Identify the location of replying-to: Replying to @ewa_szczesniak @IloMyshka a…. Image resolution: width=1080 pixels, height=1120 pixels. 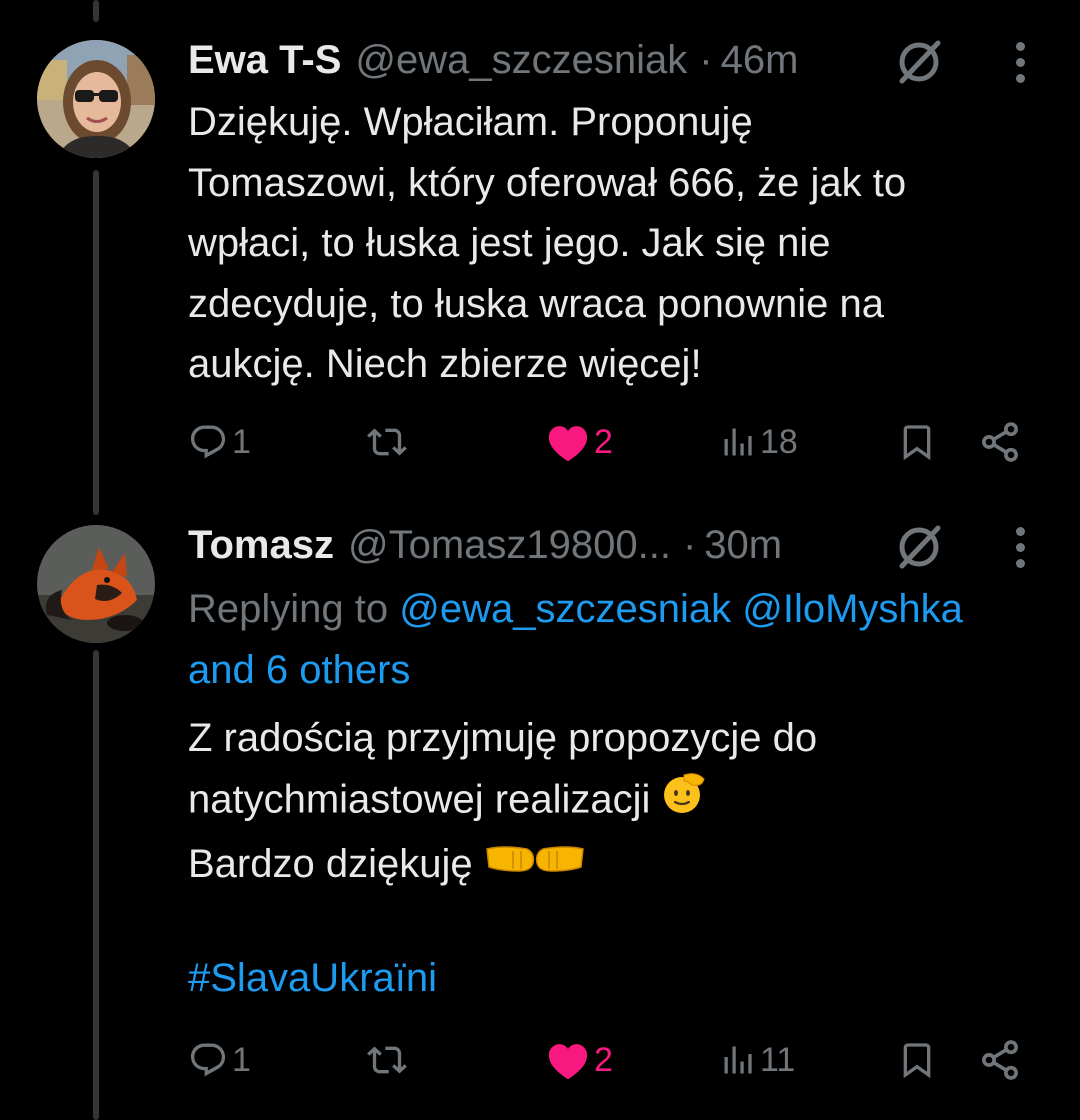
(628, 639).